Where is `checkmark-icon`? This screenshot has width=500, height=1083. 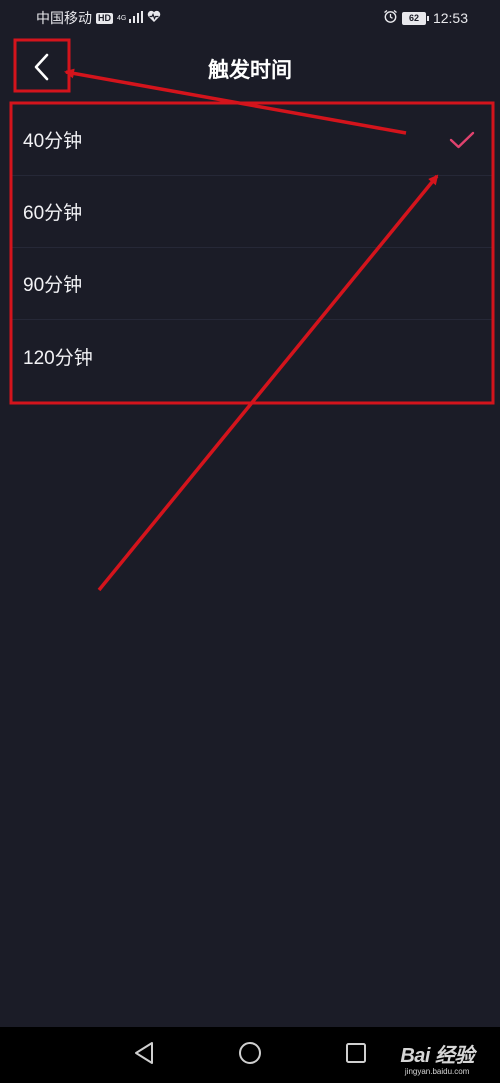 checkmark-icon is located at coordinates (462, 140).